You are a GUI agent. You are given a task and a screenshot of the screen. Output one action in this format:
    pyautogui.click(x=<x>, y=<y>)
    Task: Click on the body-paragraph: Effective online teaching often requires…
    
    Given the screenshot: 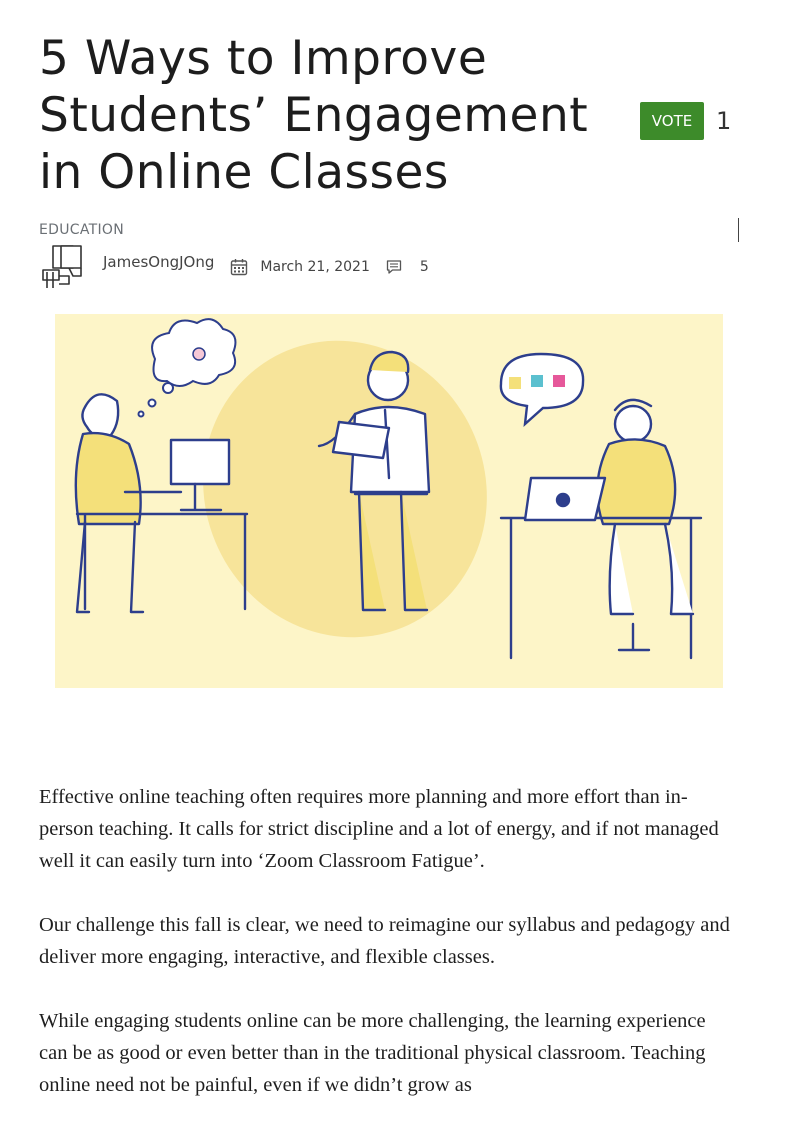 What is the action you would take?
    pyautogui.click(x=379, y=829)
    